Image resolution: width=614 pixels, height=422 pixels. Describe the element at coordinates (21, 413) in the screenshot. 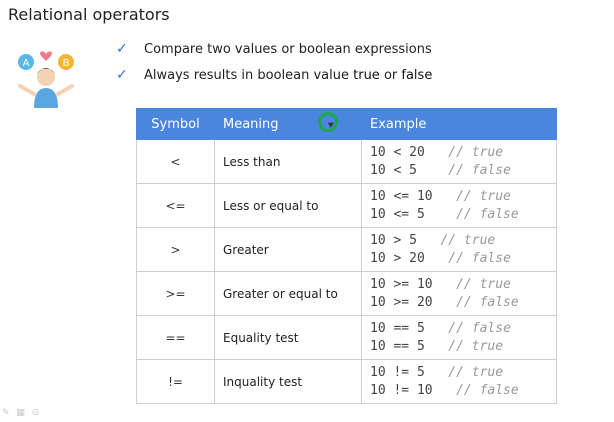

I see `presentation-toolbar: ✎ ▦ ⊙` at that location.